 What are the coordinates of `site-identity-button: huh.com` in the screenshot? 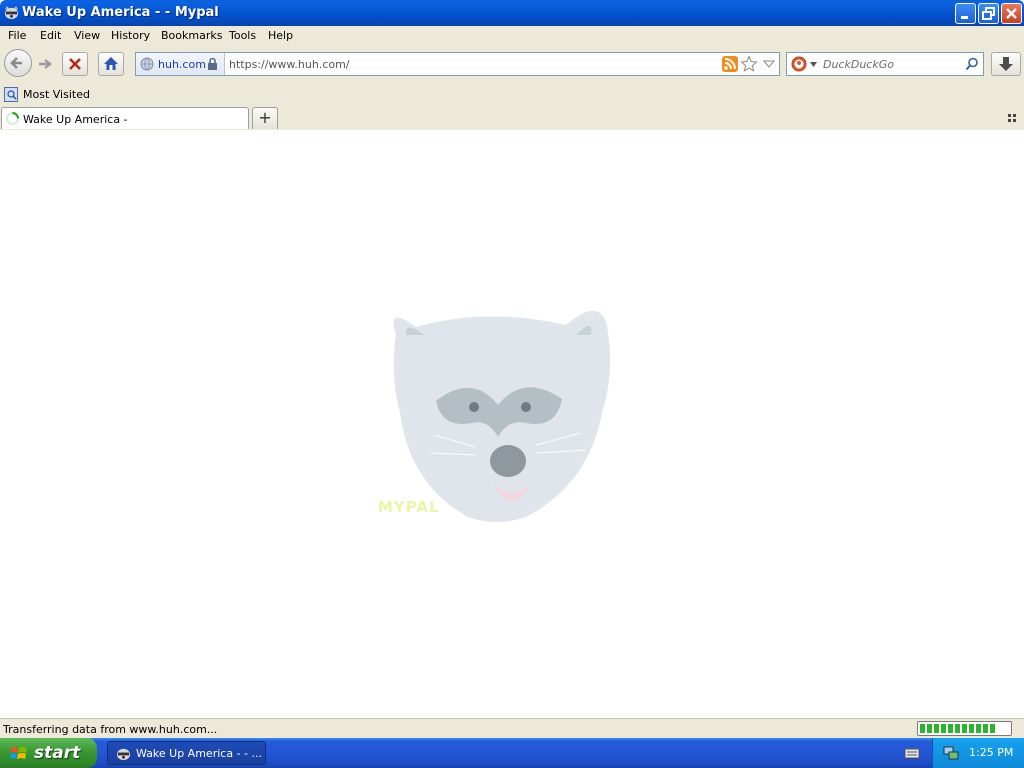 It's located at (180, 64).